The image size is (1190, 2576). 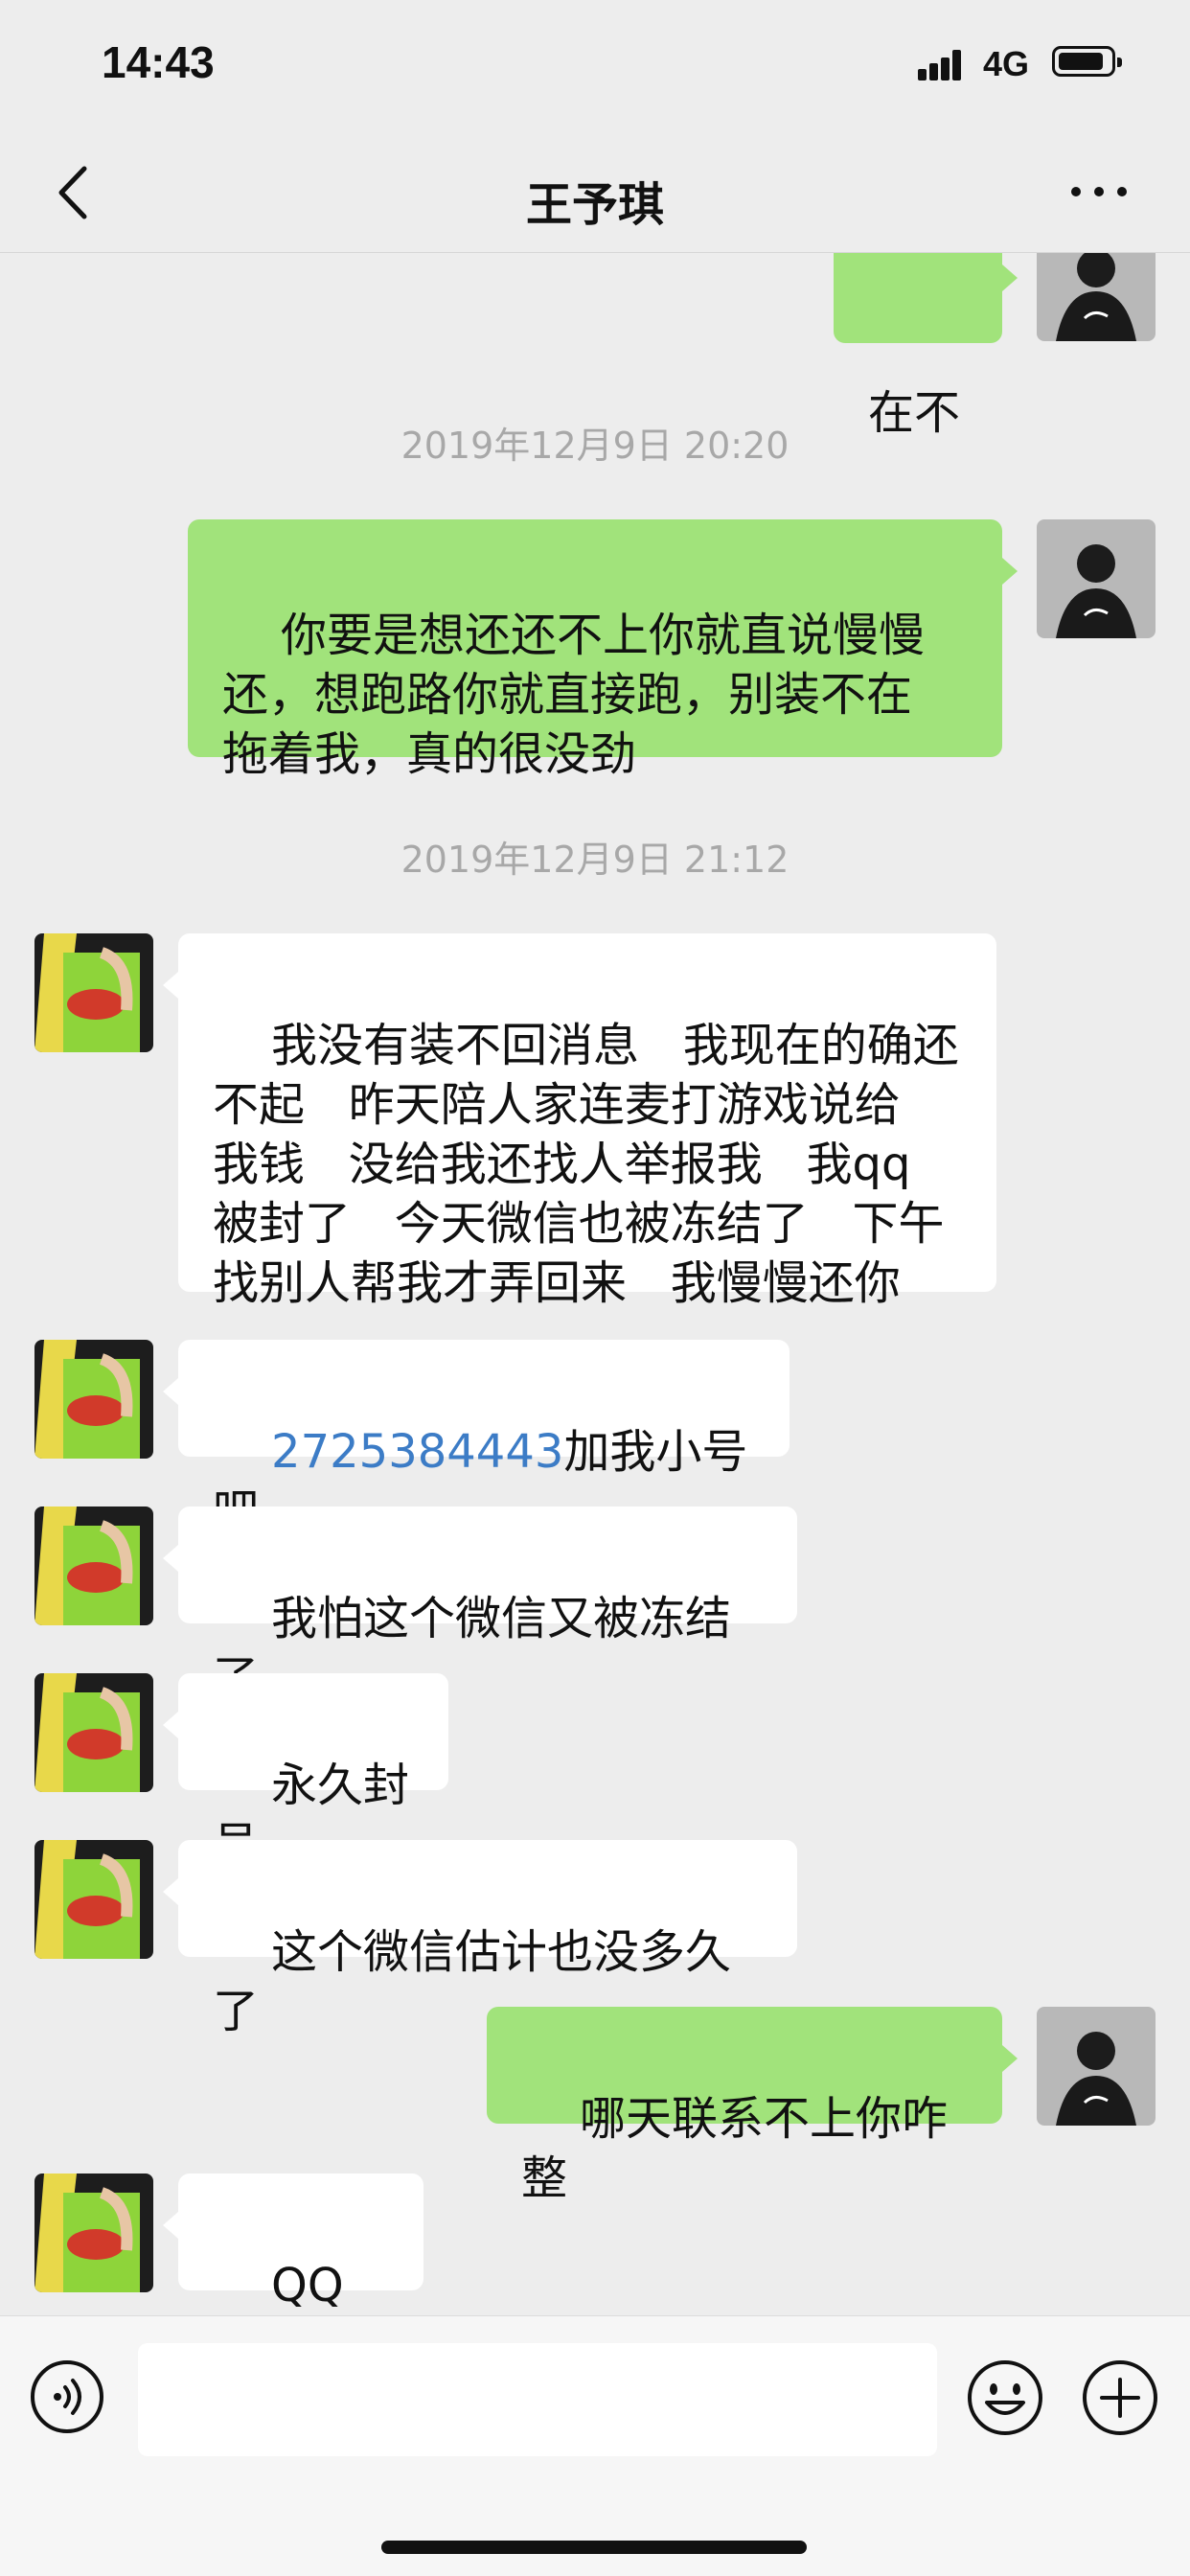 What do you see at coordinates (595, 446) in the screenshot?
I see `timestamp: 2019年12月9日 20:20` at bounding box center [595, 446].